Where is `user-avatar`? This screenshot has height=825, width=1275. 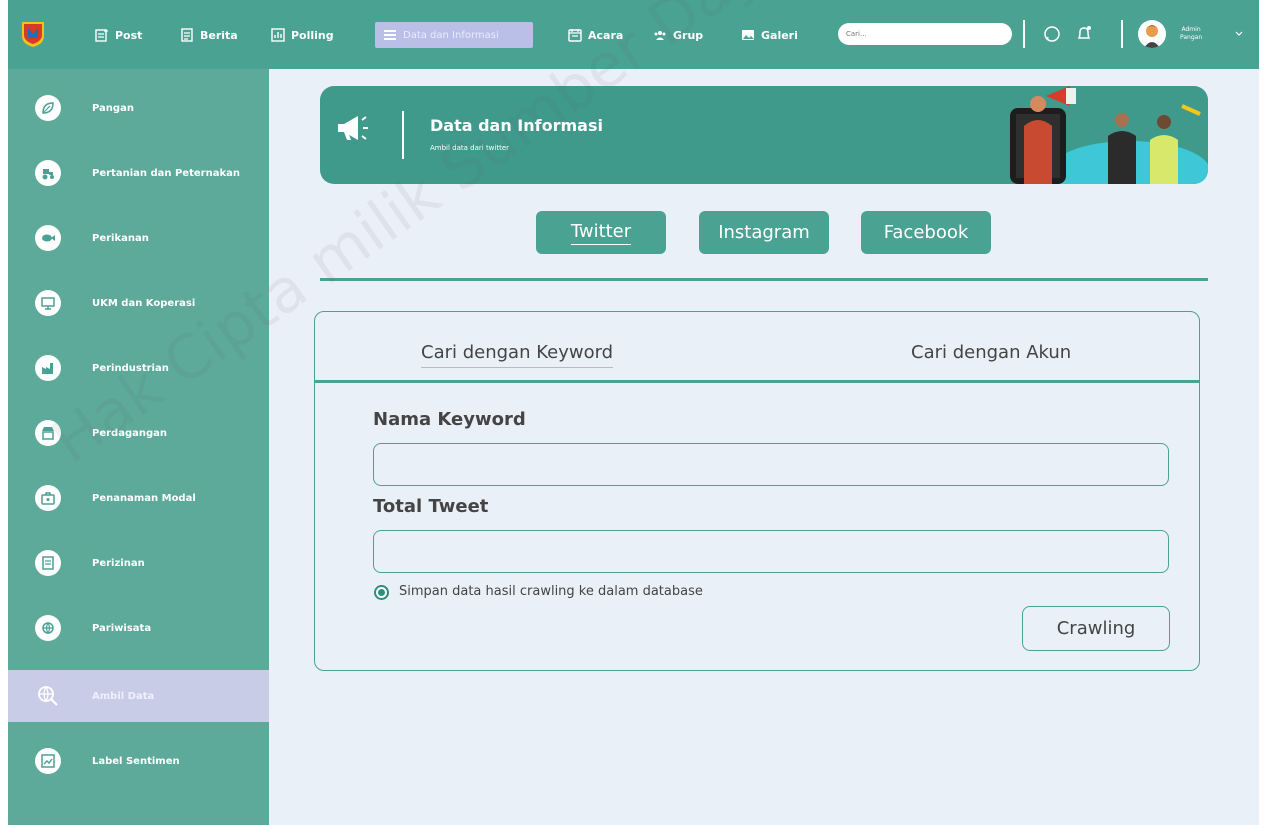
user-avatar is located at coordinates (1152, 34).